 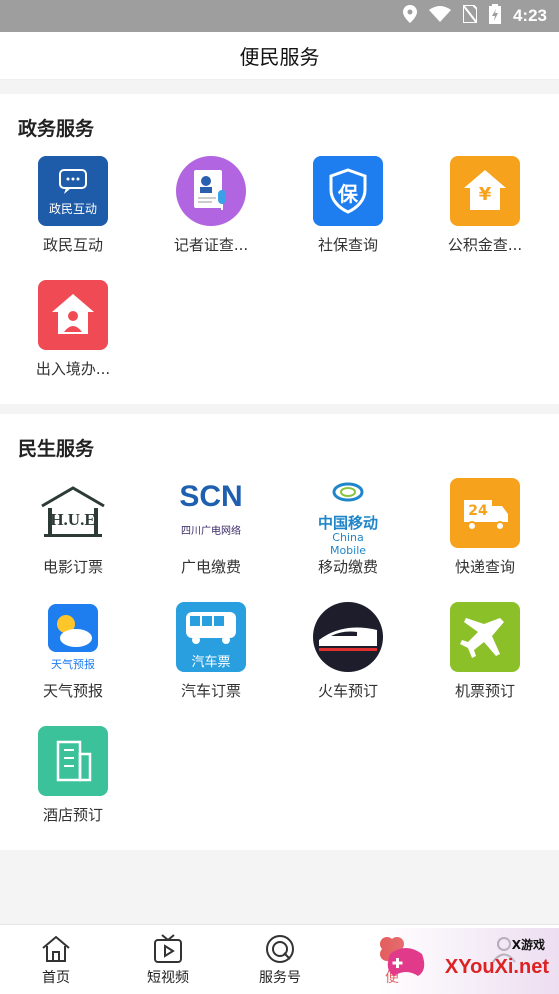 I want to click on tab-label: 首页, so click(x=56, y=978).